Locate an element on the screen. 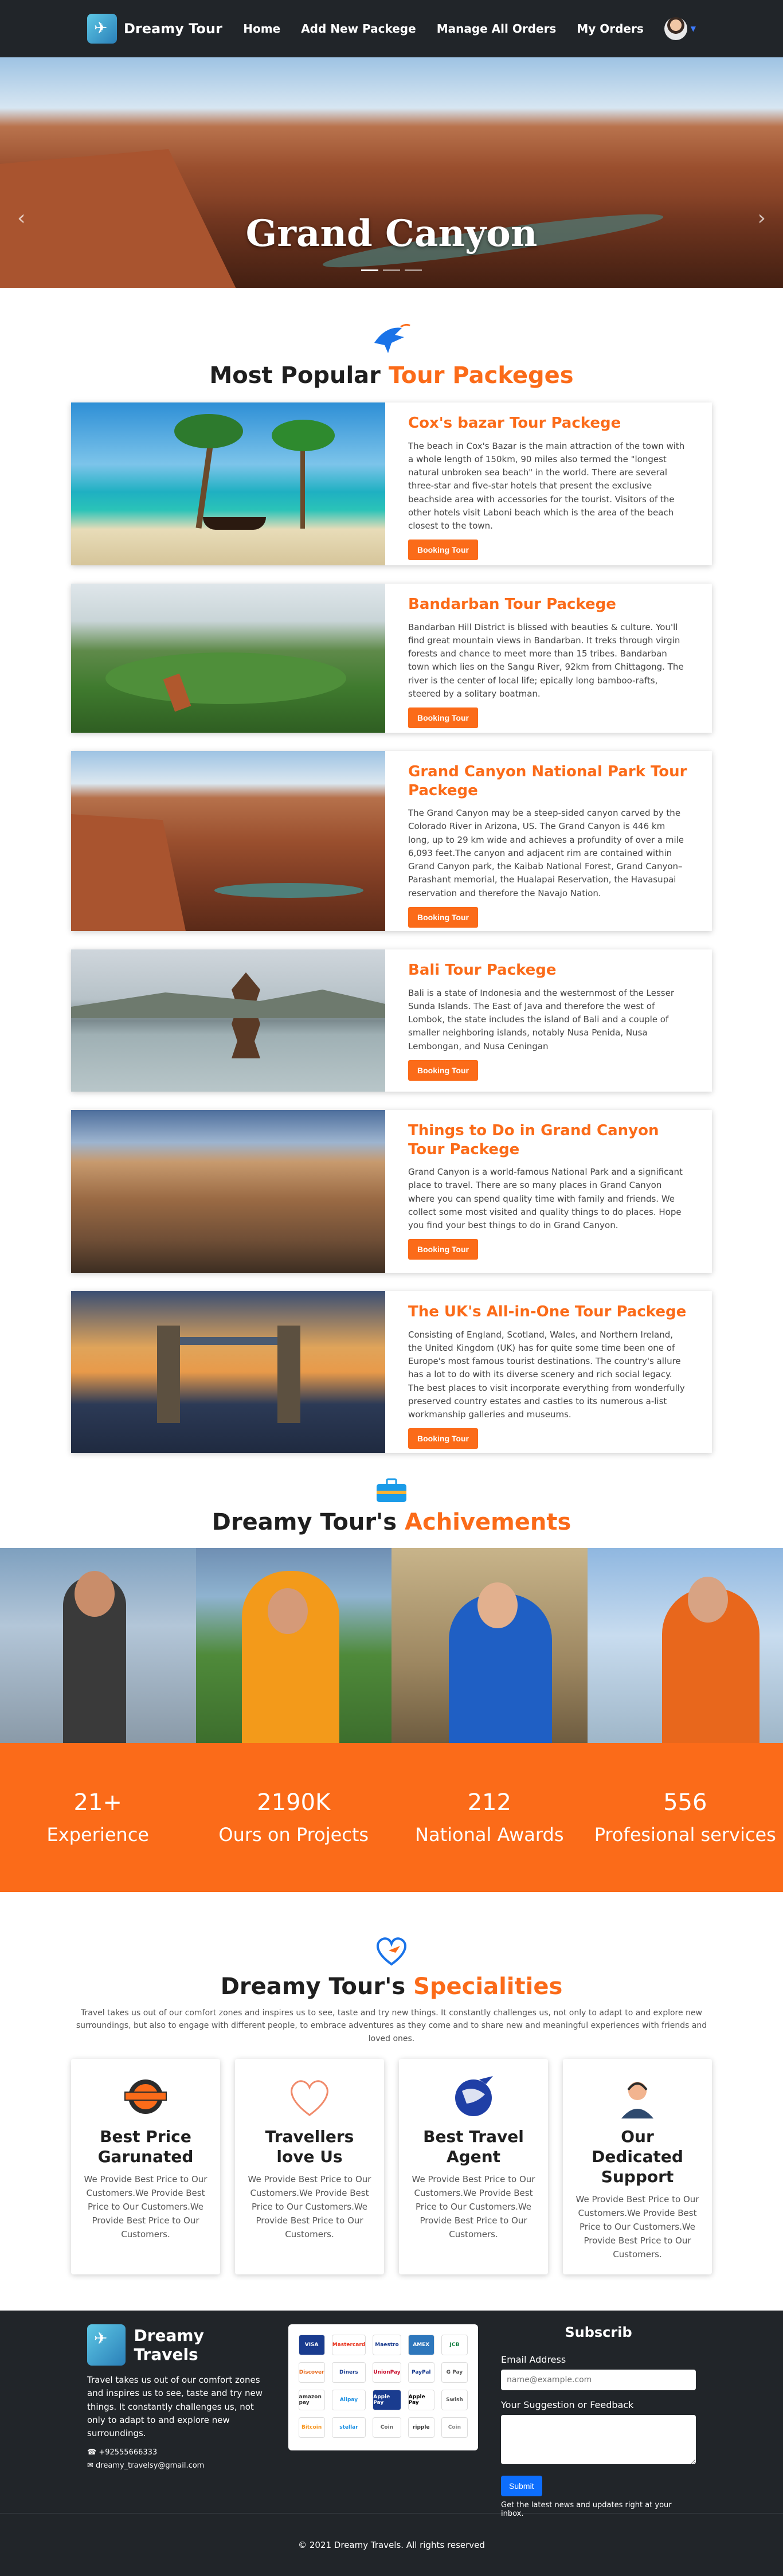 The width and height of the screenshot is (783, 2576). achievements-title-accent: Achivements is located at coordinates (488, 1522).